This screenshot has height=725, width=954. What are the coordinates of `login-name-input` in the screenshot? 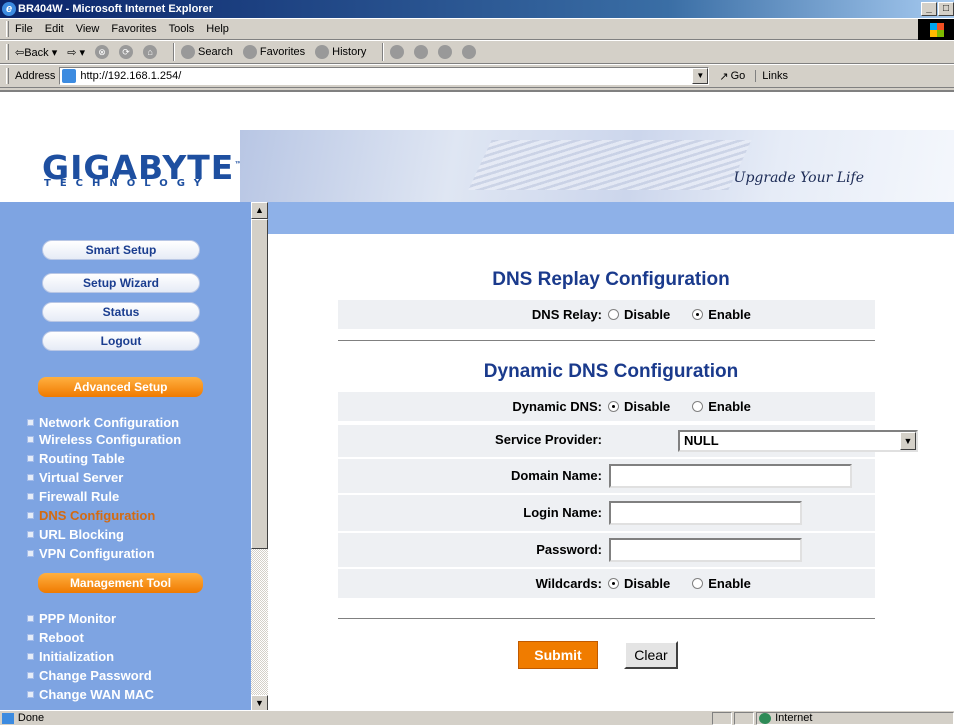 It's located at (705, 513).